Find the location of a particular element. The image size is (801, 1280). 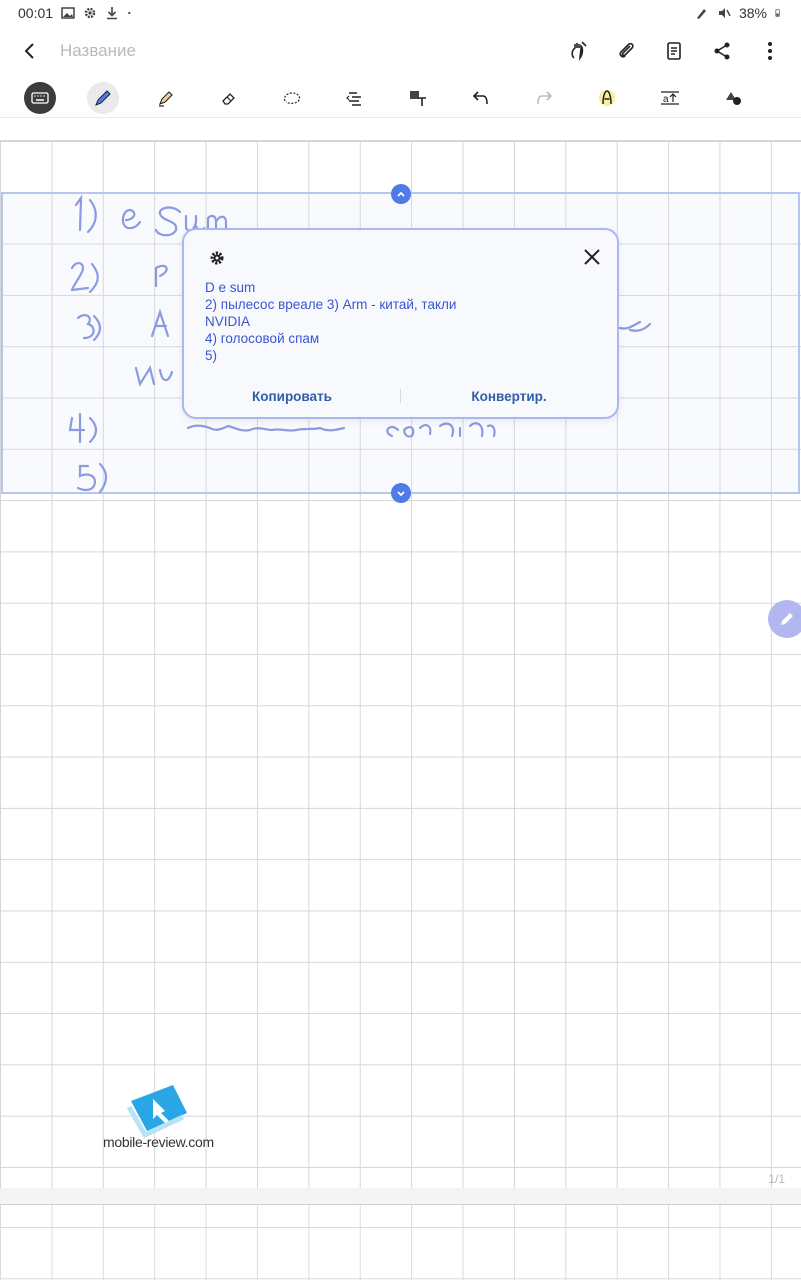

recognized-line: D e sum is located at coordinates (230, 287).